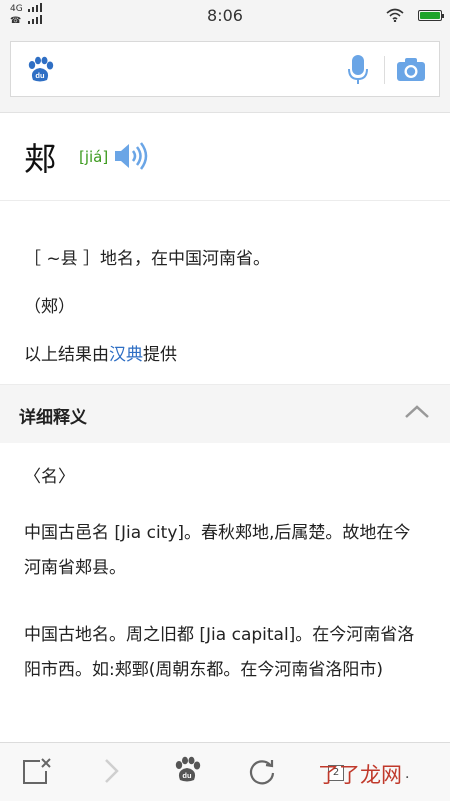 The image size is (450, 801). What do you see at coordinates (225, 771) in the screenshot?
I see `bottom-toolbar: du 2 了了龙网 ·` at bounding box center [225, 771].